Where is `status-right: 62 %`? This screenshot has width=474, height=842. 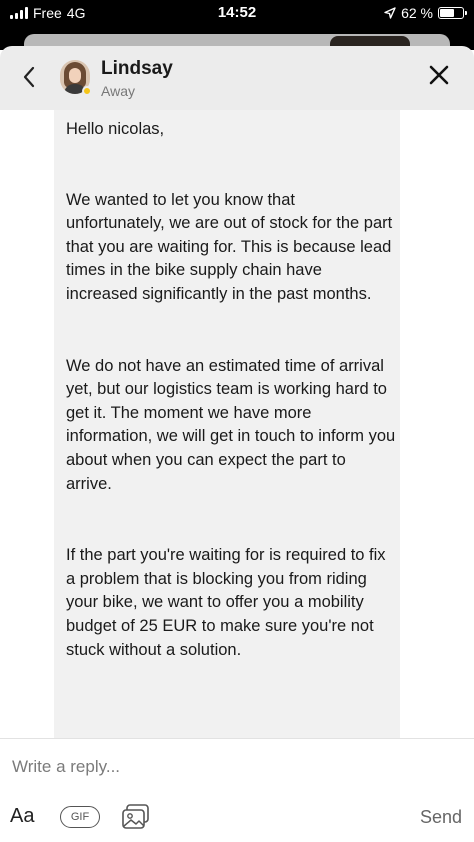 status-right: 62 % is located at coordinates (425, 13).